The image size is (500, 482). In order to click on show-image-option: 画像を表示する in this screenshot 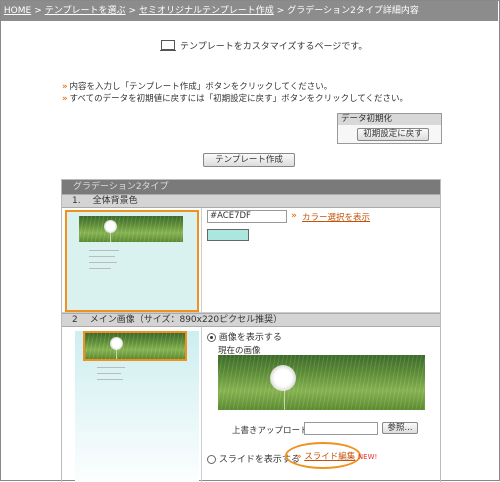, I will do `click(244, 336)`.